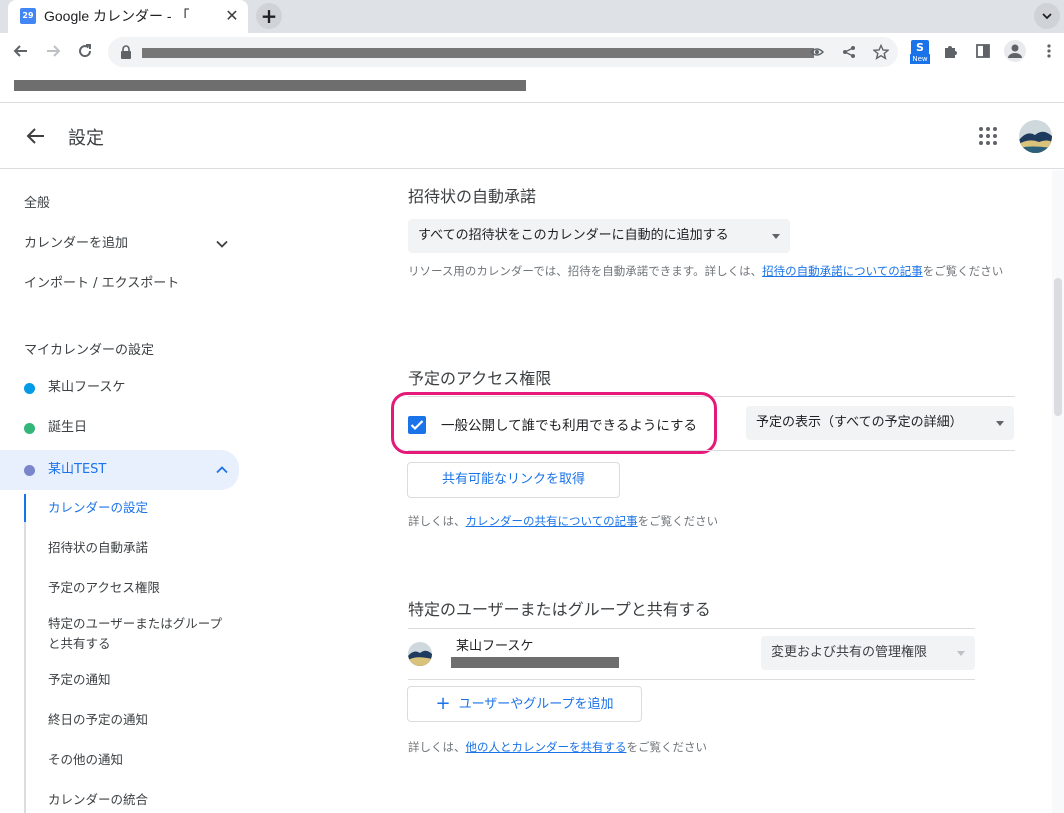 The width and height of the screenshot is (1064, 813). Describe the element at coordinates (546, 747) in the screenshot. I see `share-with-others-help-link: 他の人とカレンダーを共有する` at that location.